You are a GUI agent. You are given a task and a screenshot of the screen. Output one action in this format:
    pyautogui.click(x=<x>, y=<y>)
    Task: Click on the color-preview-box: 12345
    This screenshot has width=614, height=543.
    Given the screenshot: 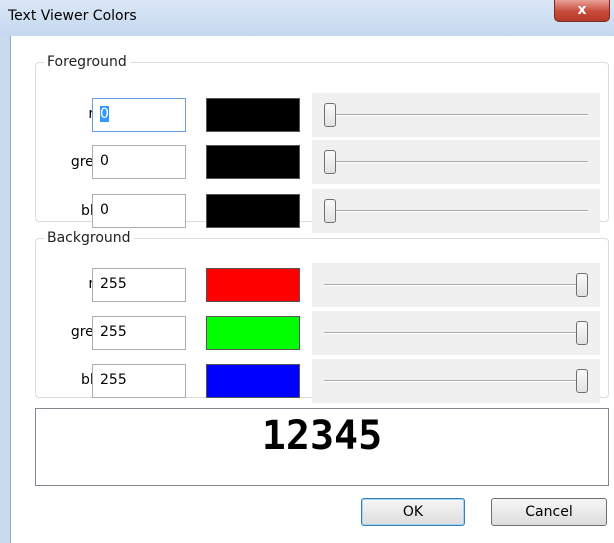 What is the action you would take?
    pyautogui.click(x=322, y=447)
    